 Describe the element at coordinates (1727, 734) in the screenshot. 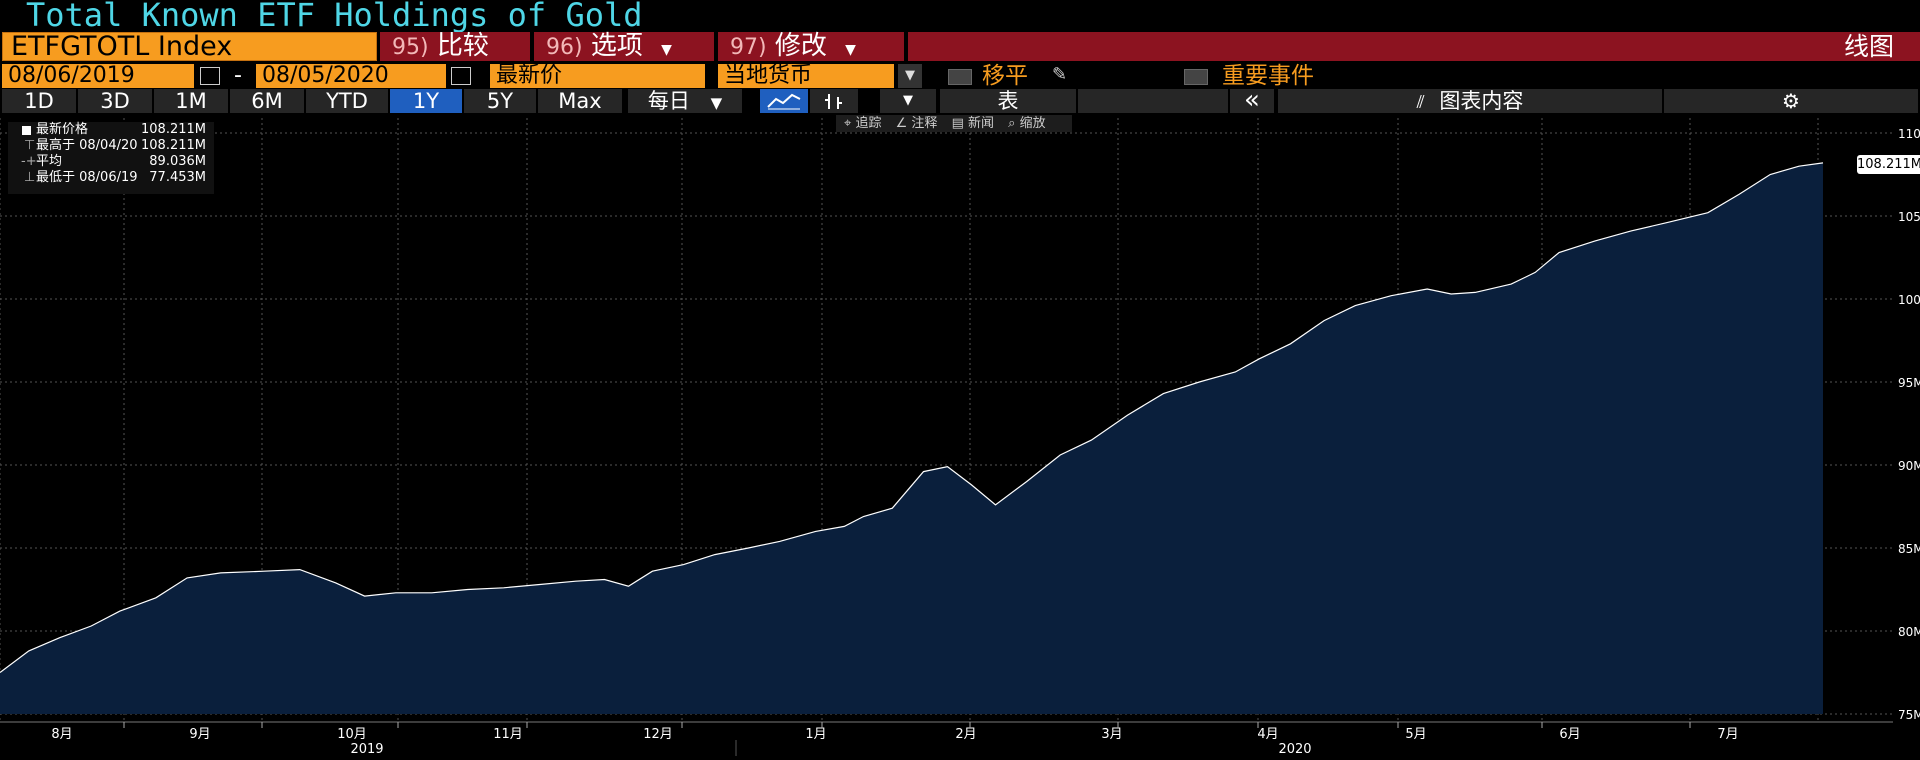

I see `x-tick-label: 7月` at that location.